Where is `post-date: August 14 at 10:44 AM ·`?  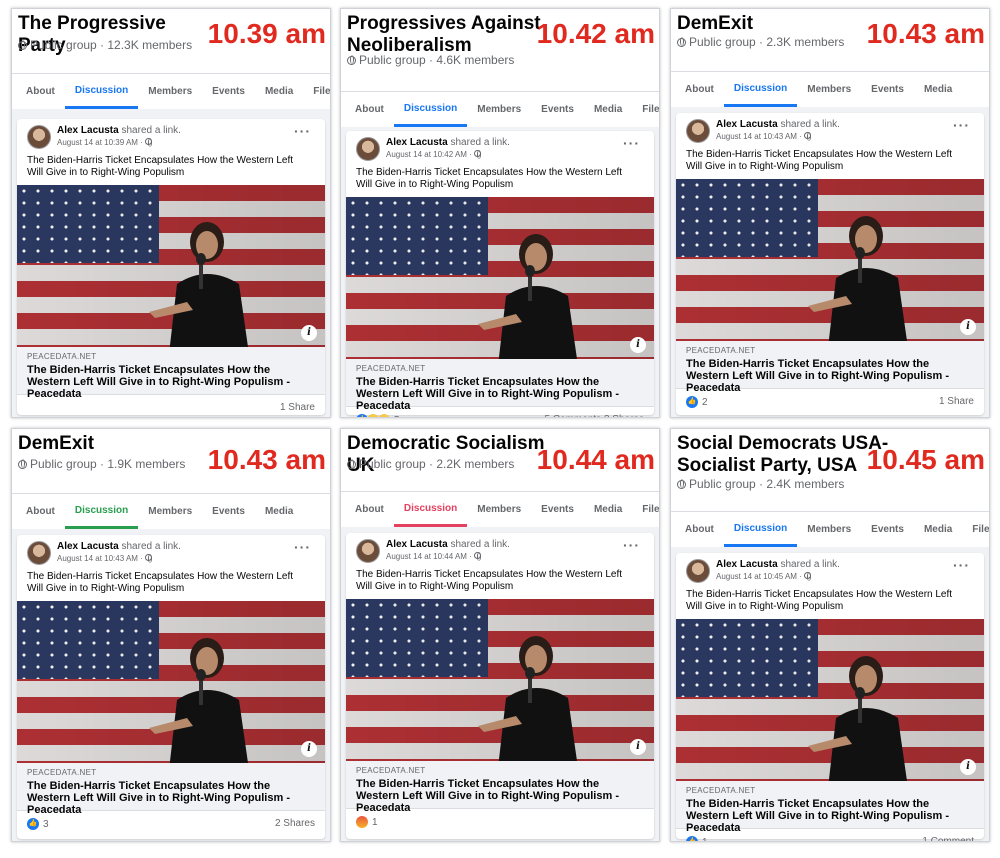 post-date: August 14 at 10:44 AM · is located at coordinates (434, 556).